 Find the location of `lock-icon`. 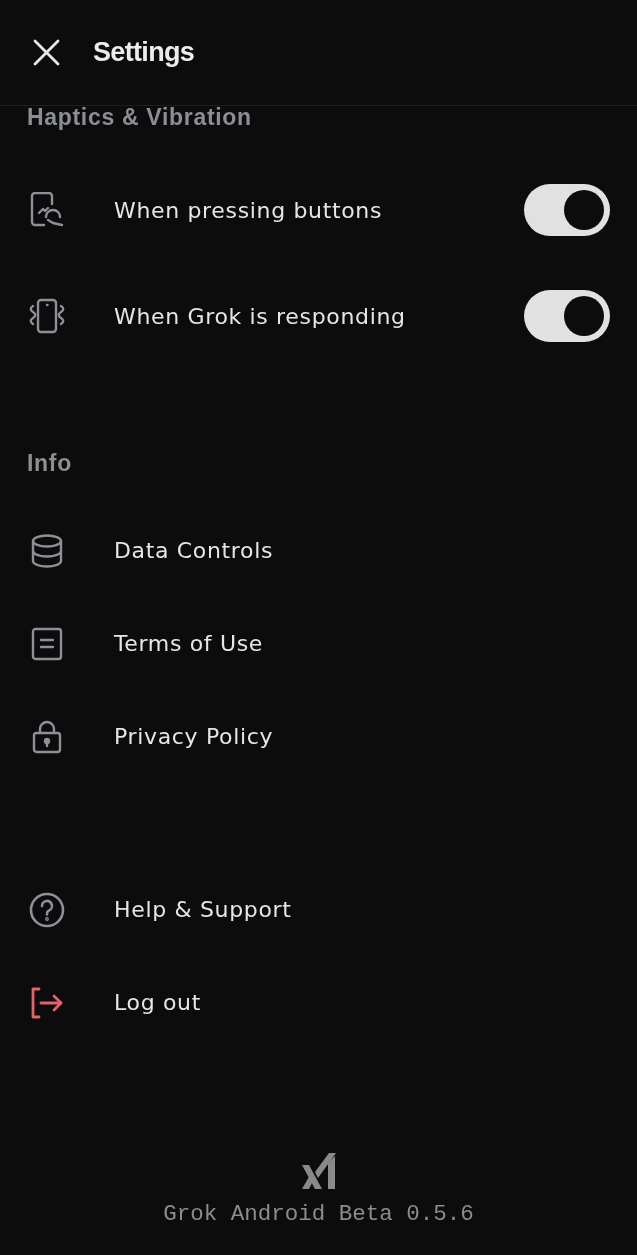

lock-icon is located at coordinates (47, 736).